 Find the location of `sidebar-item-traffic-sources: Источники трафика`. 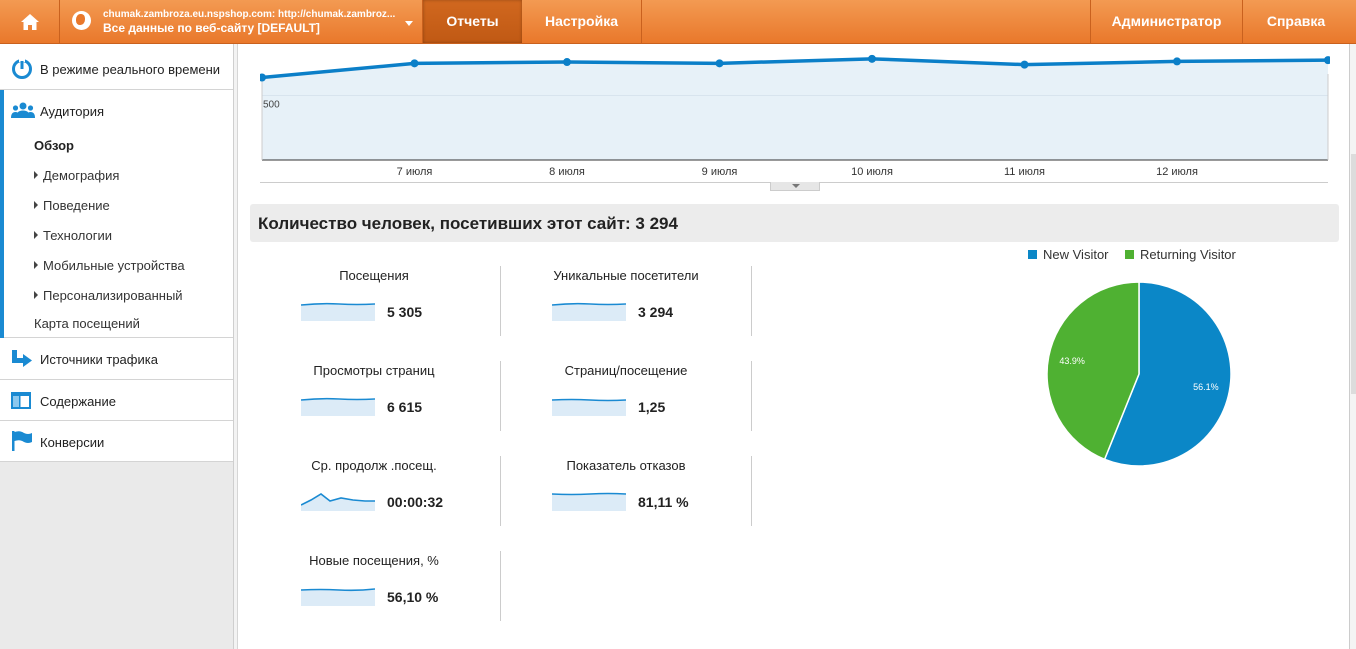

sidebar-item-traffic-sources: Источники трафика is located at coordinates (116, 359).